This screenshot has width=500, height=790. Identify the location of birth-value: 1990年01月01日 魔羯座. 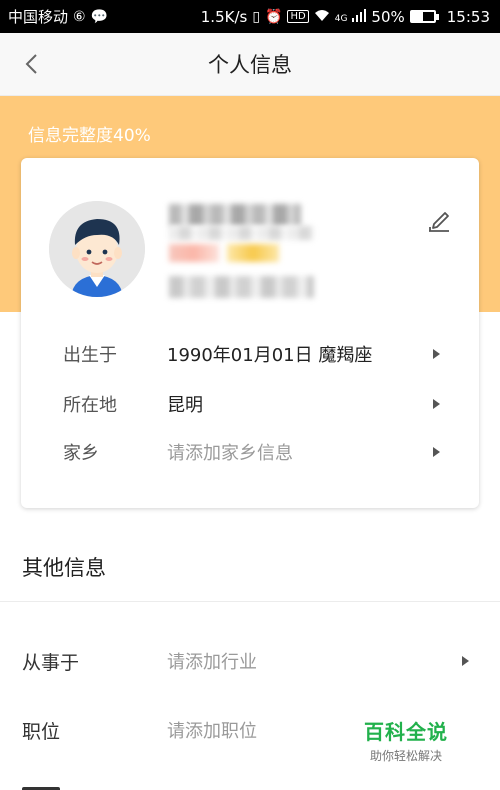
(270, 355).